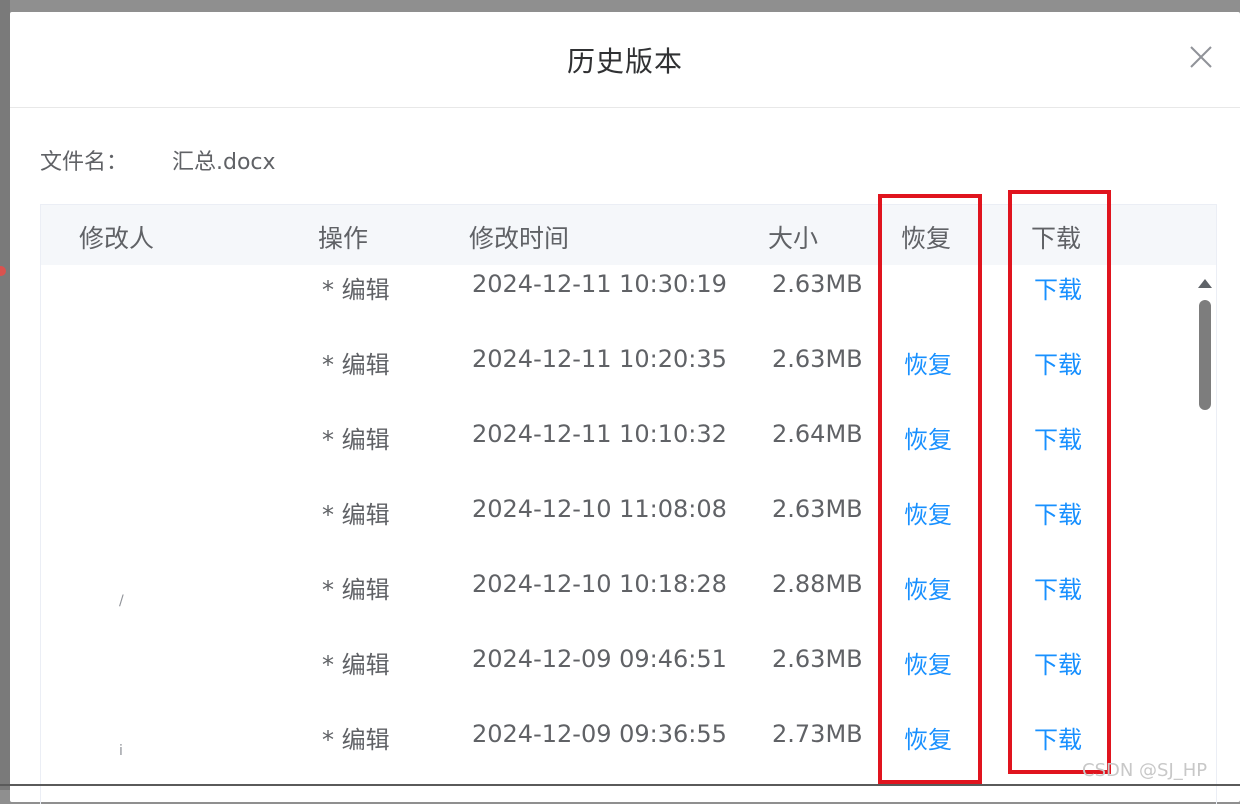 This screenshot has height=804, width=1240. What do you see at coordinates (599, 434) in the screenshot?
I see `cell-time: 2024-12-11 10:10:32` at bounding box center [599, 434].